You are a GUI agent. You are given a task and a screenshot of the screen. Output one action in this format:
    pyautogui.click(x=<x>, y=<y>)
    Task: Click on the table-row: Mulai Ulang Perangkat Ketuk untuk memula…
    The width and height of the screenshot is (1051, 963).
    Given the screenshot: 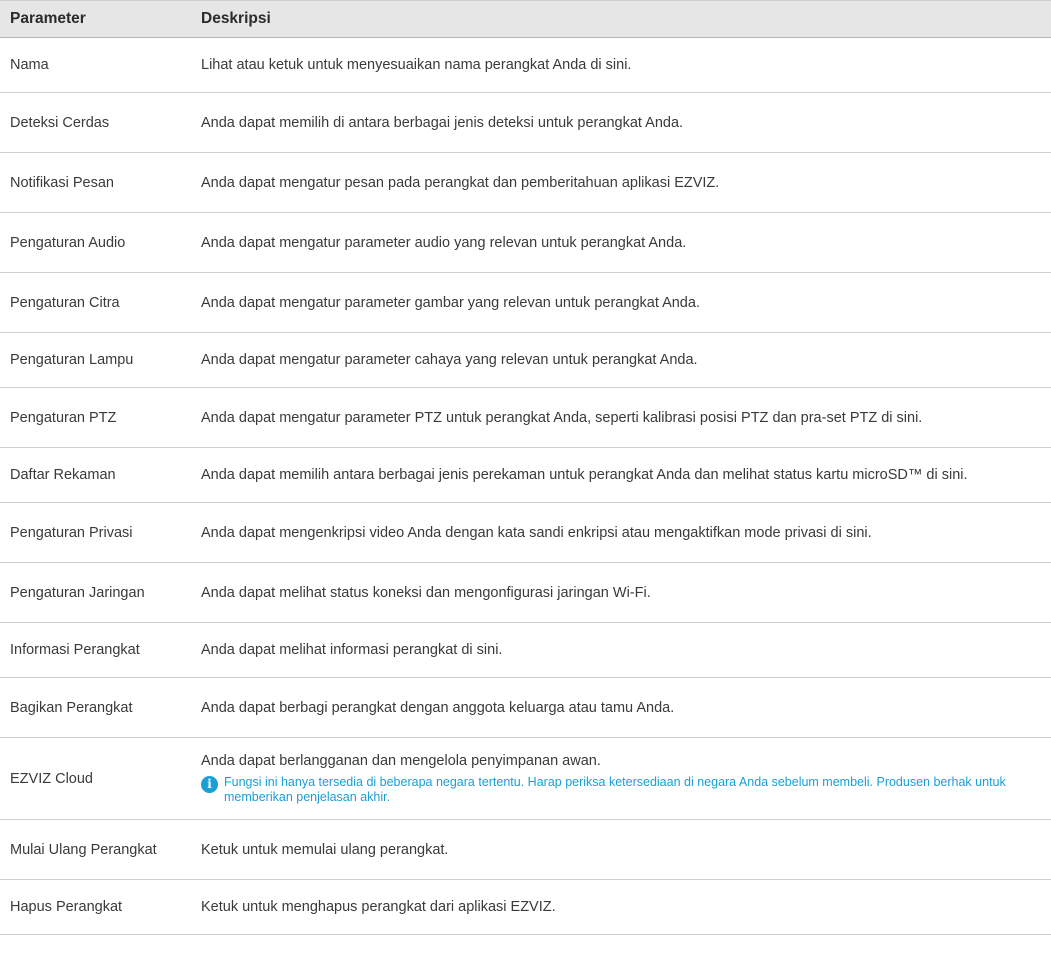 What is the action you would take?
    pyautogui.click(x=525, y=849)
    